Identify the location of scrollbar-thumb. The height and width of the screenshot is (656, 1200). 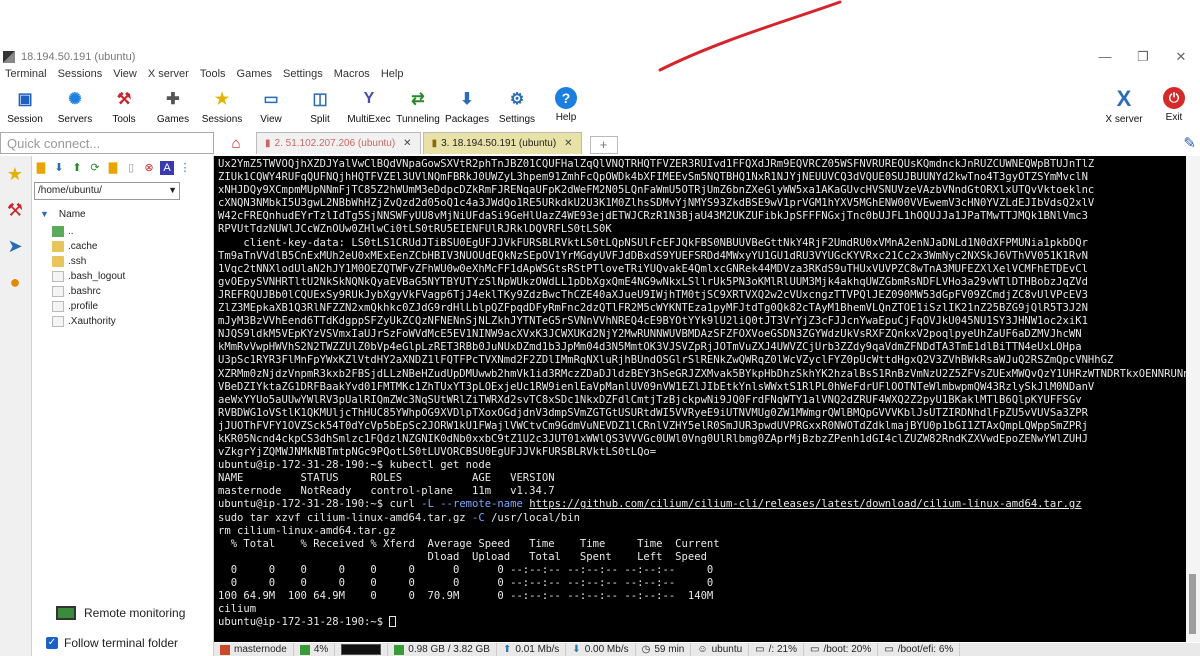
(1192, 604).